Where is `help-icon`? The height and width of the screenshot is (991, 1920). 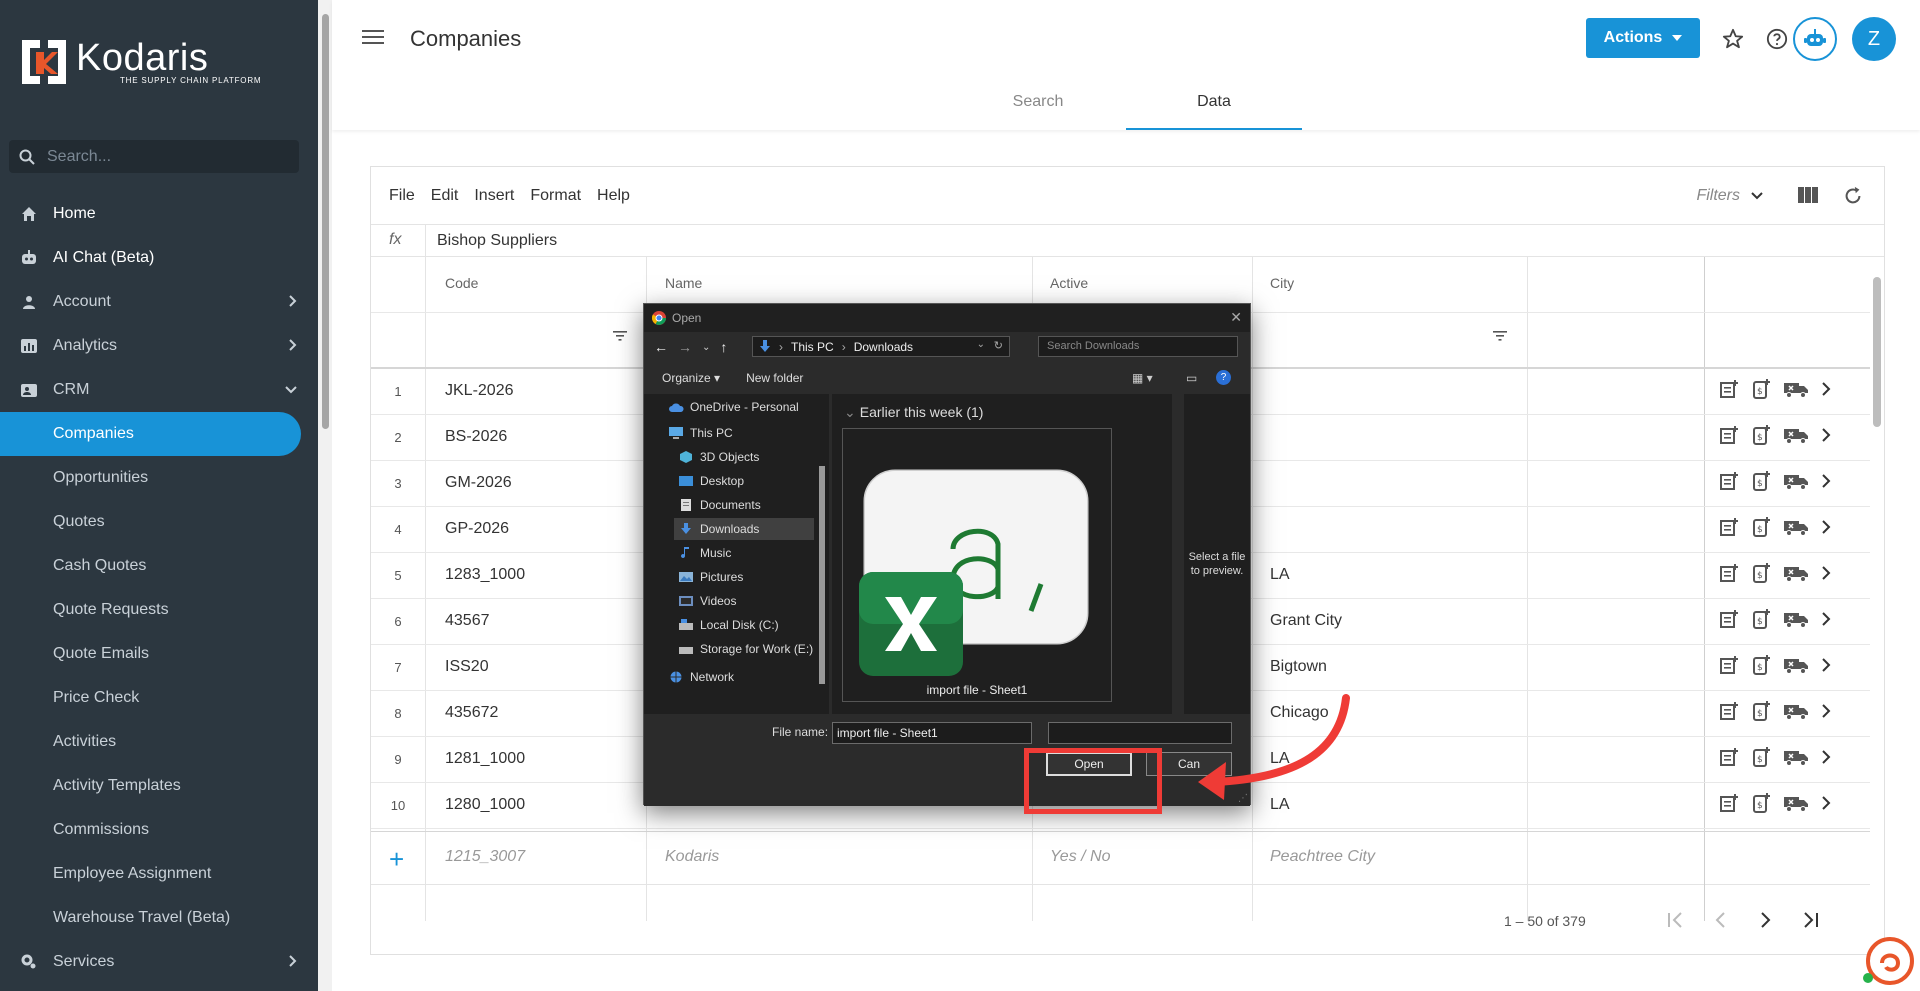
help-icon is located at coordinates (1777, 39).